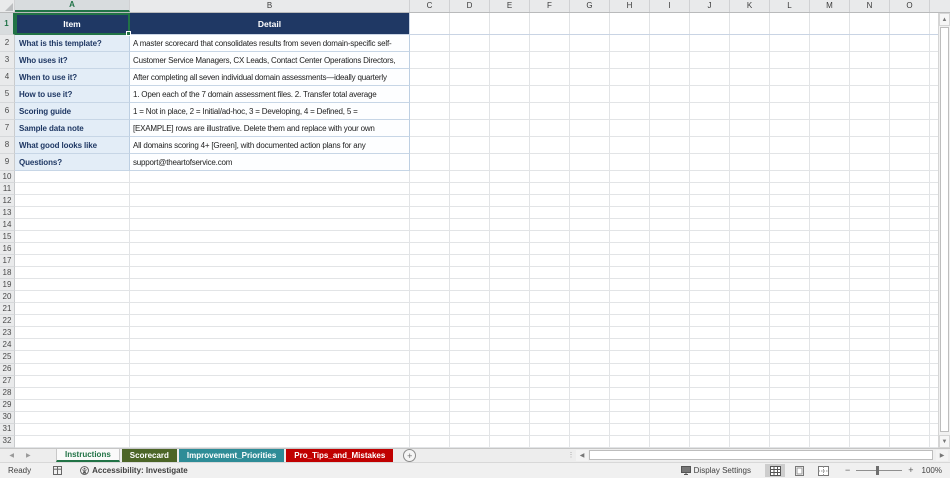 Image resolution: width=950 pixels, height=478 pixels. Describe the element at coordinates (910, 470) in the screenshot. I see `zoom-in-button: +` at that location.